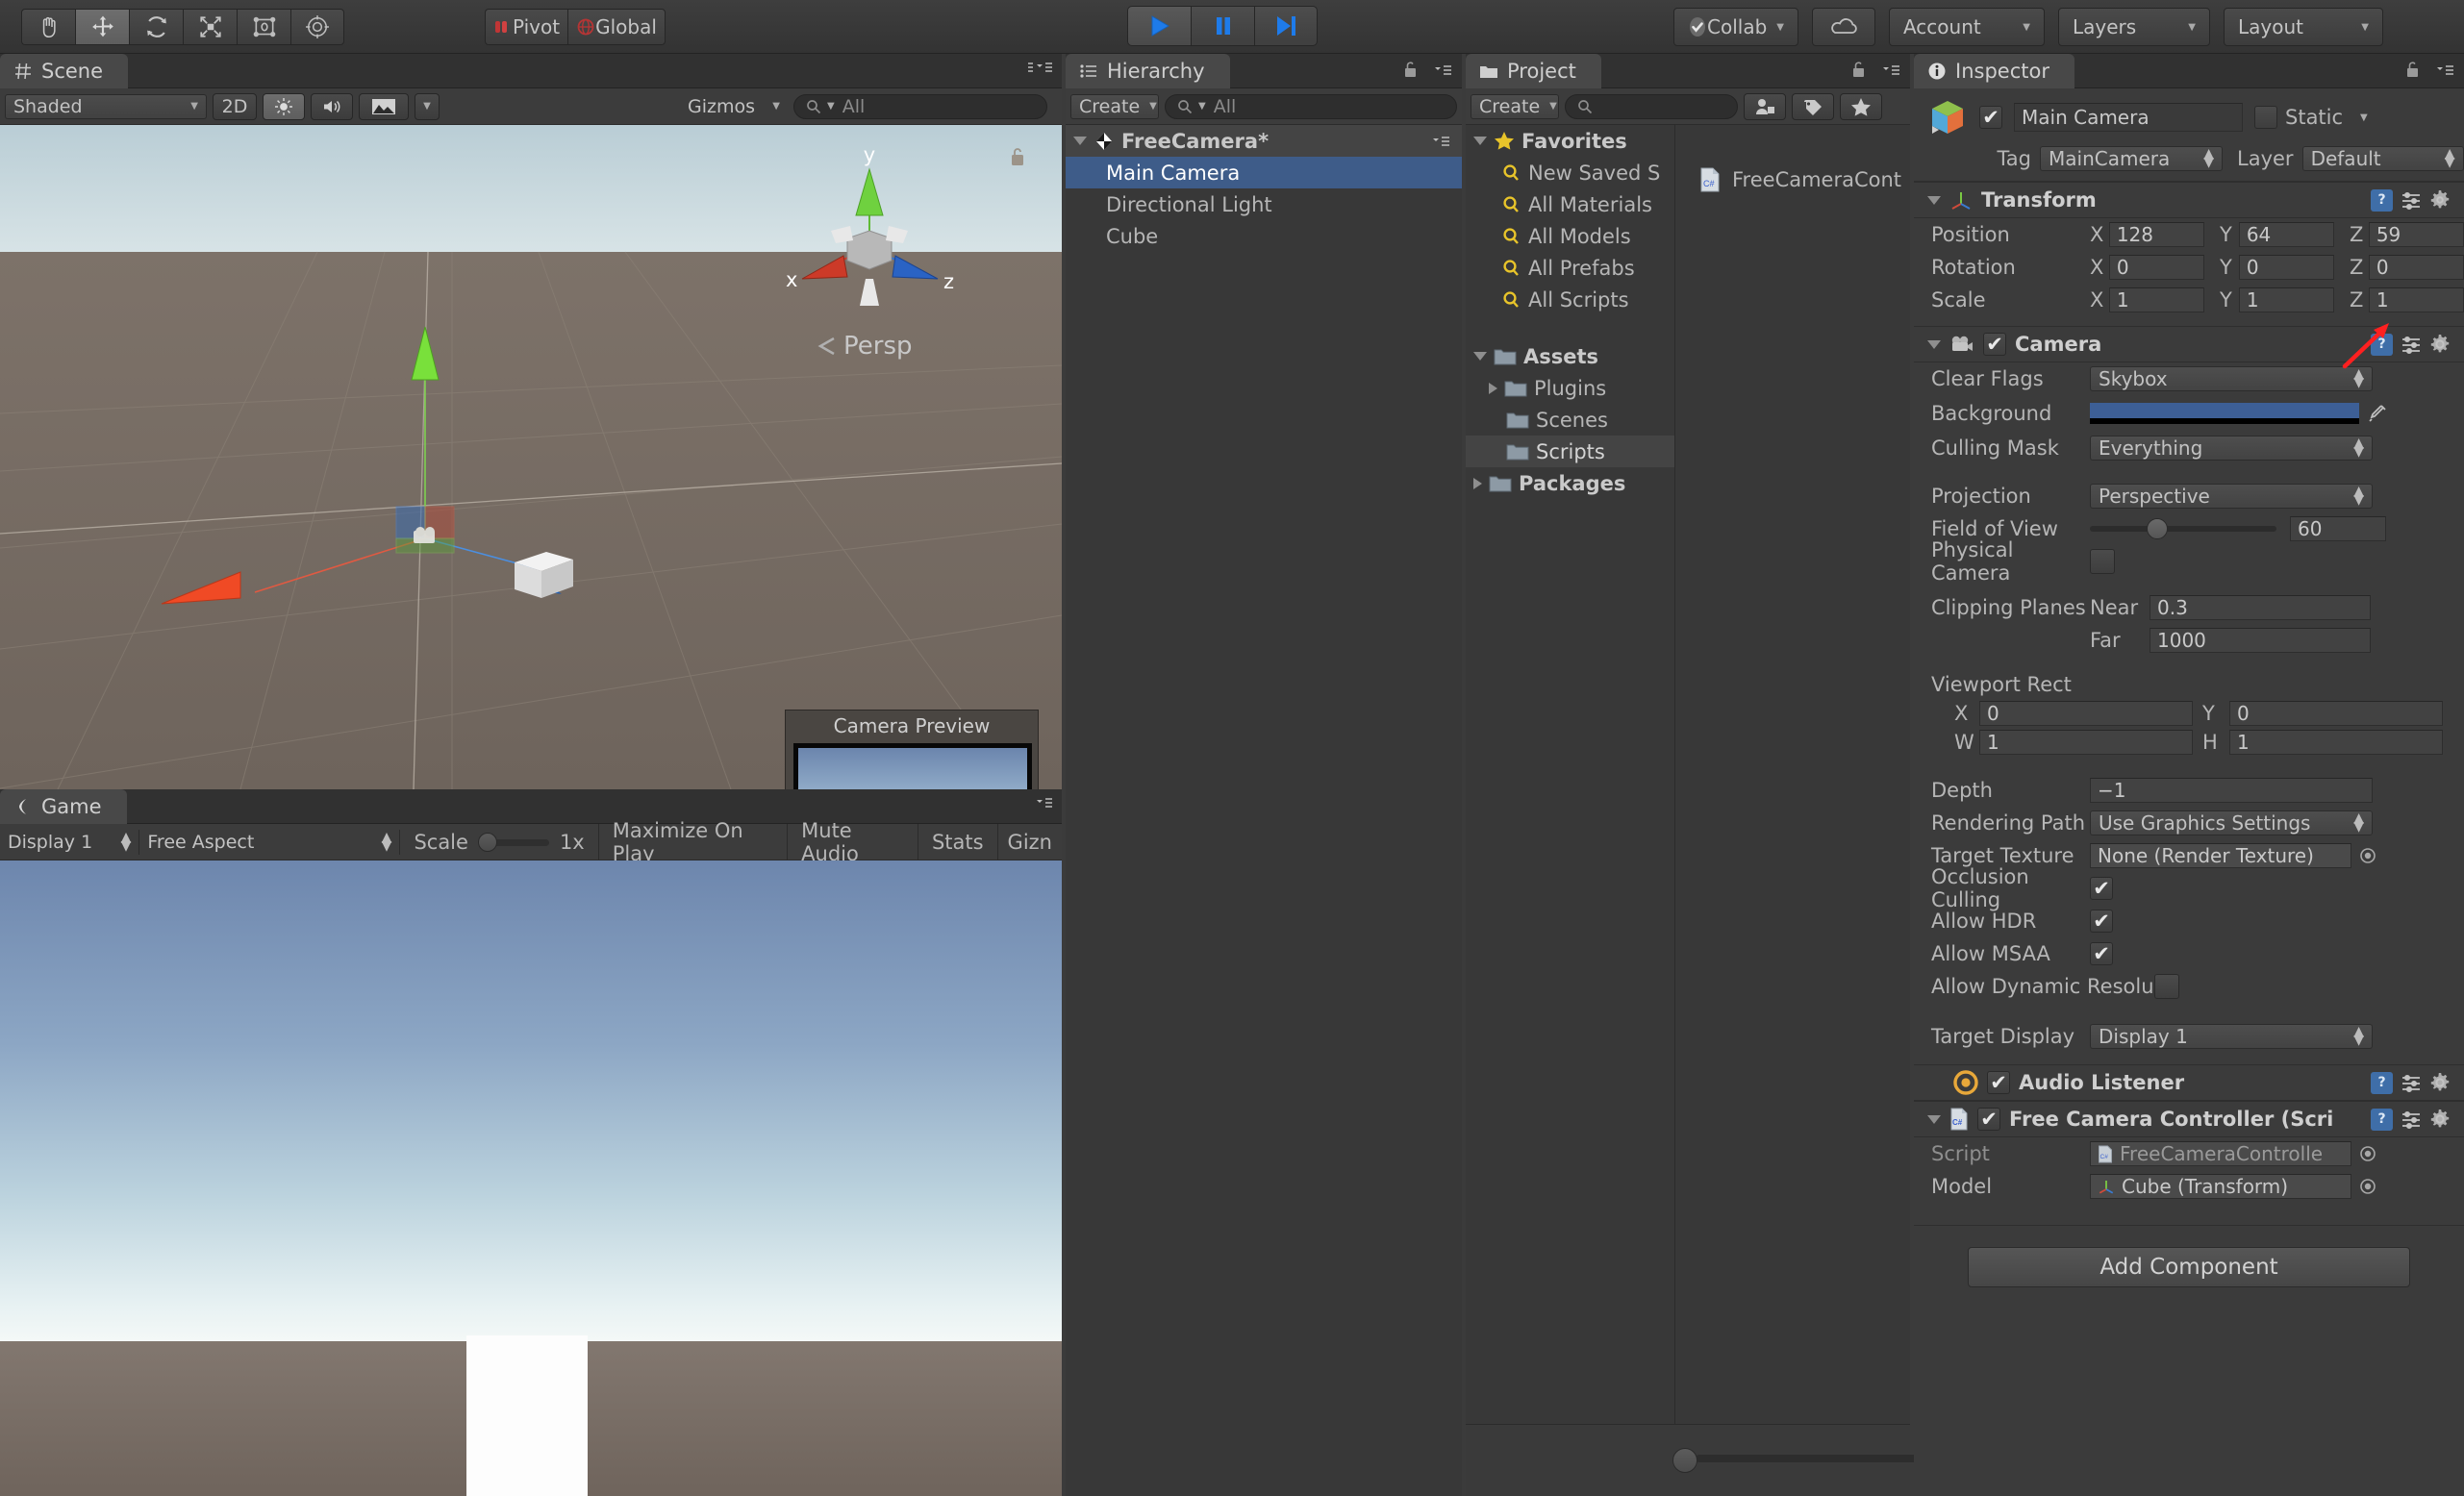 Image resolution: width=2464 pixels, height=1496 pixels. I want to click on position-y-input: 64, so click(2286, 234).